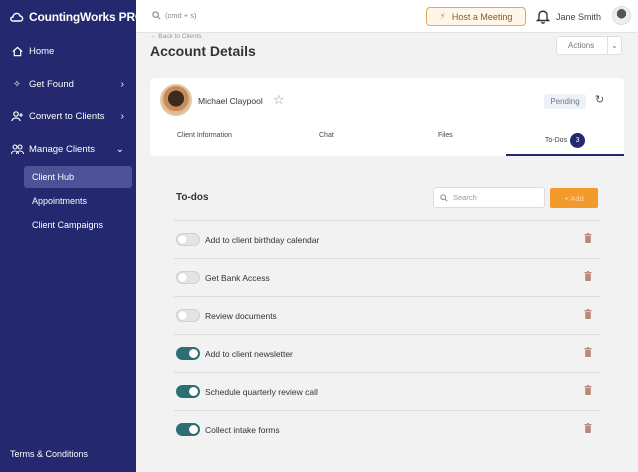  What do you see at coordinates (279, 100) in the screenshot?
I see `star-icon: ☆` at bounding box center [279, 100].